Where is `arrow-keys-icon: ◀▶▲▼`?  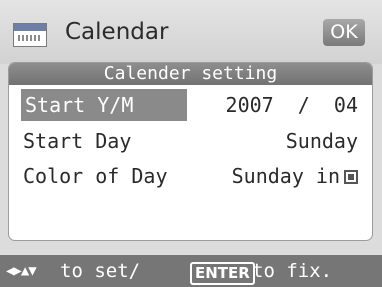
arrow-keys-icon: ◀▶▲▼ is located at coordinates (21, 271).